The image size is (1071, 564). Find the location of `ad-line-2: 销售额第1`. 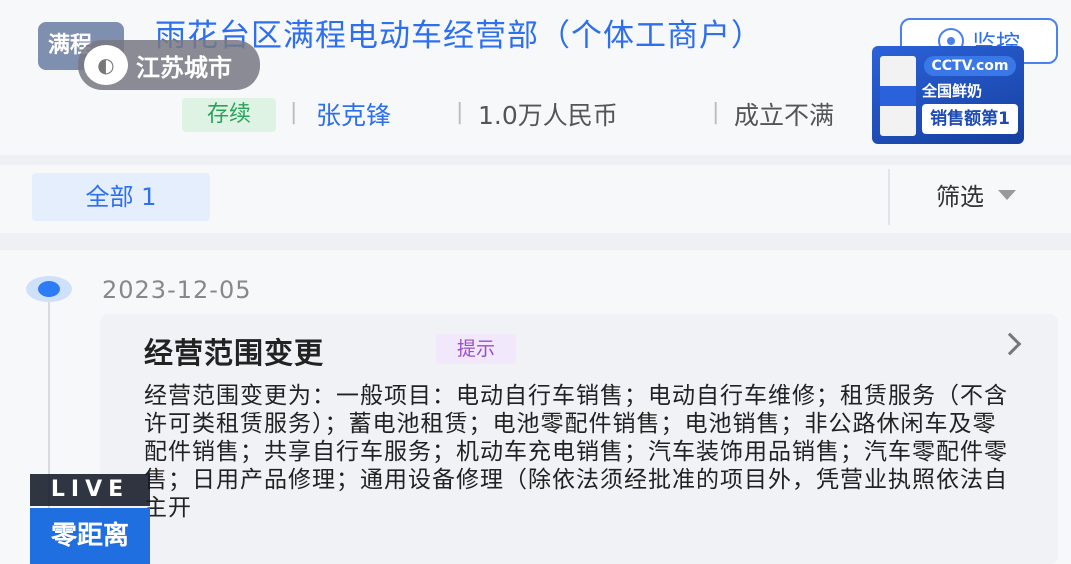

ad-line-2: 销售额第1 is located at coordinates (970, 119).